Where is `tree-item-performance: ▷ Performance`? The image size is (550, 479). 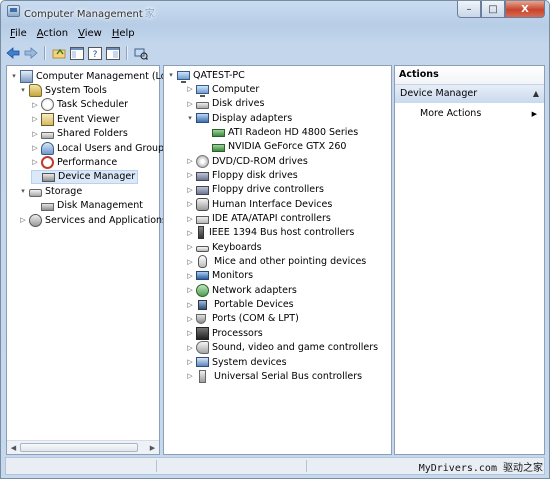
tree-item-performance: ▷ Performance is located at coordinates (74, 162).